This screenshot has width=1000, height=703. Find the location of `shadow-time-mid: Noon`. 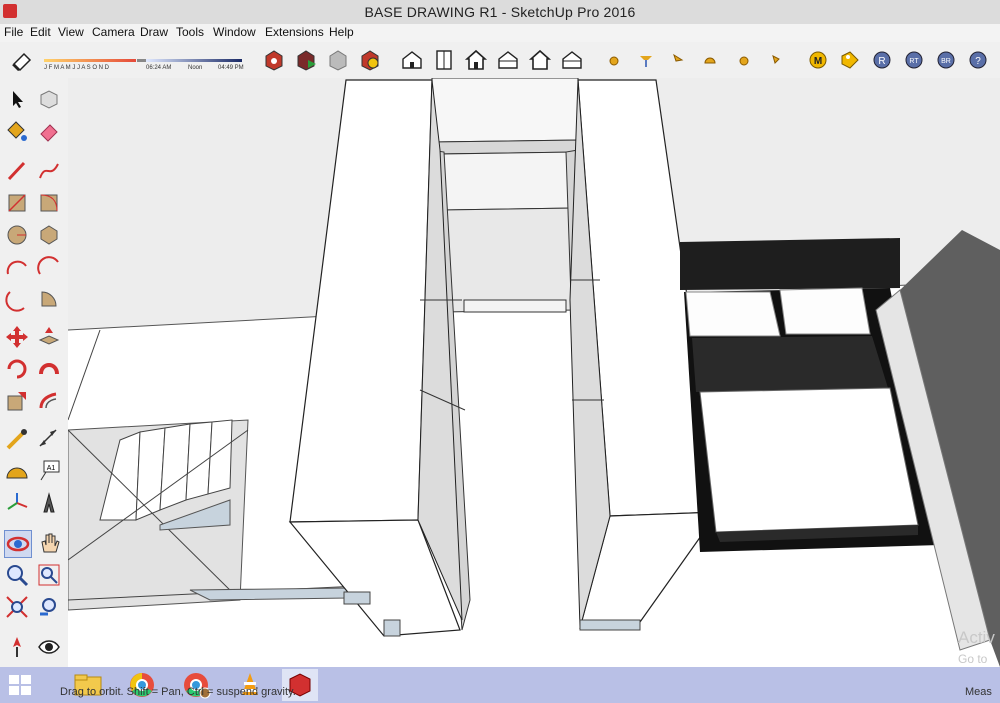

shadow-time-mid: Noon is located at coordinates (195, 68).